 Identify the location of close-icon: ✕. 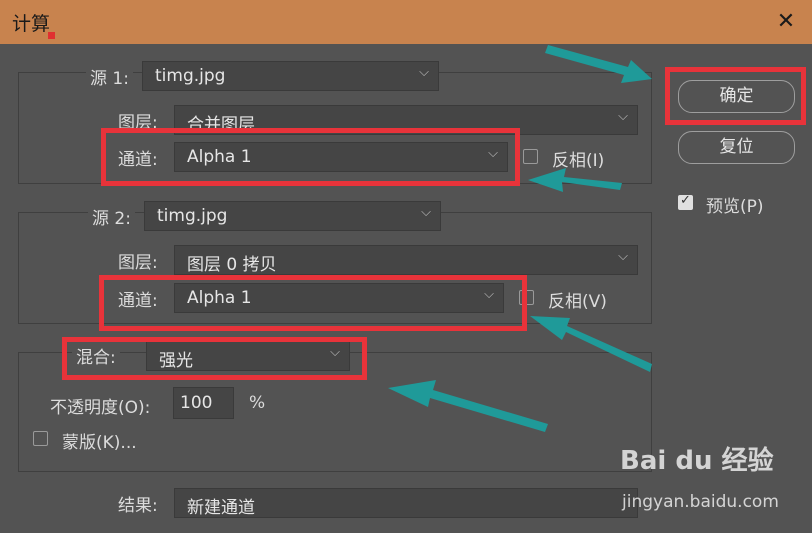
(786, 22).